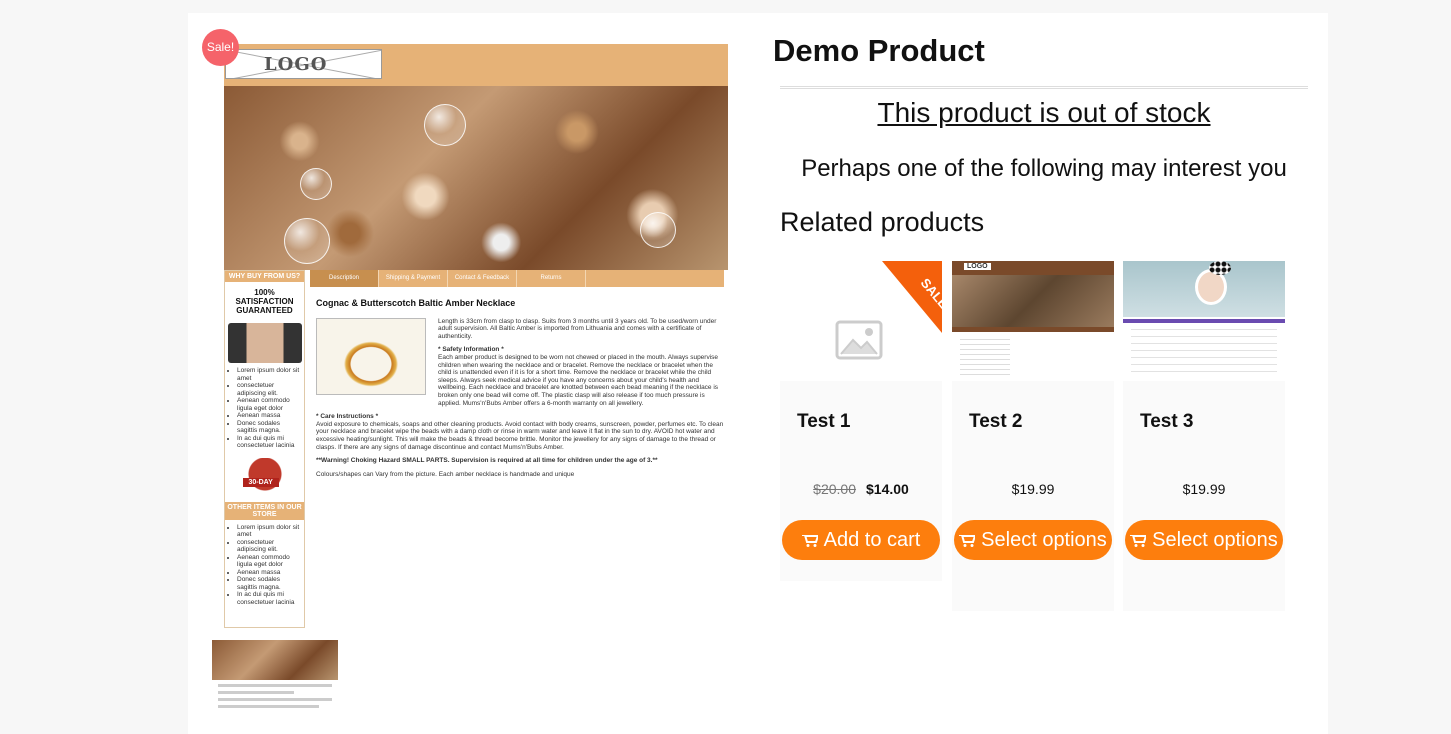 Image resolution: width=1451 pixels, height=734 pixels. Describe the element at coordinates (861, 489) in the screenshot. I see `product-price: $20.00 $14.00` at that location.